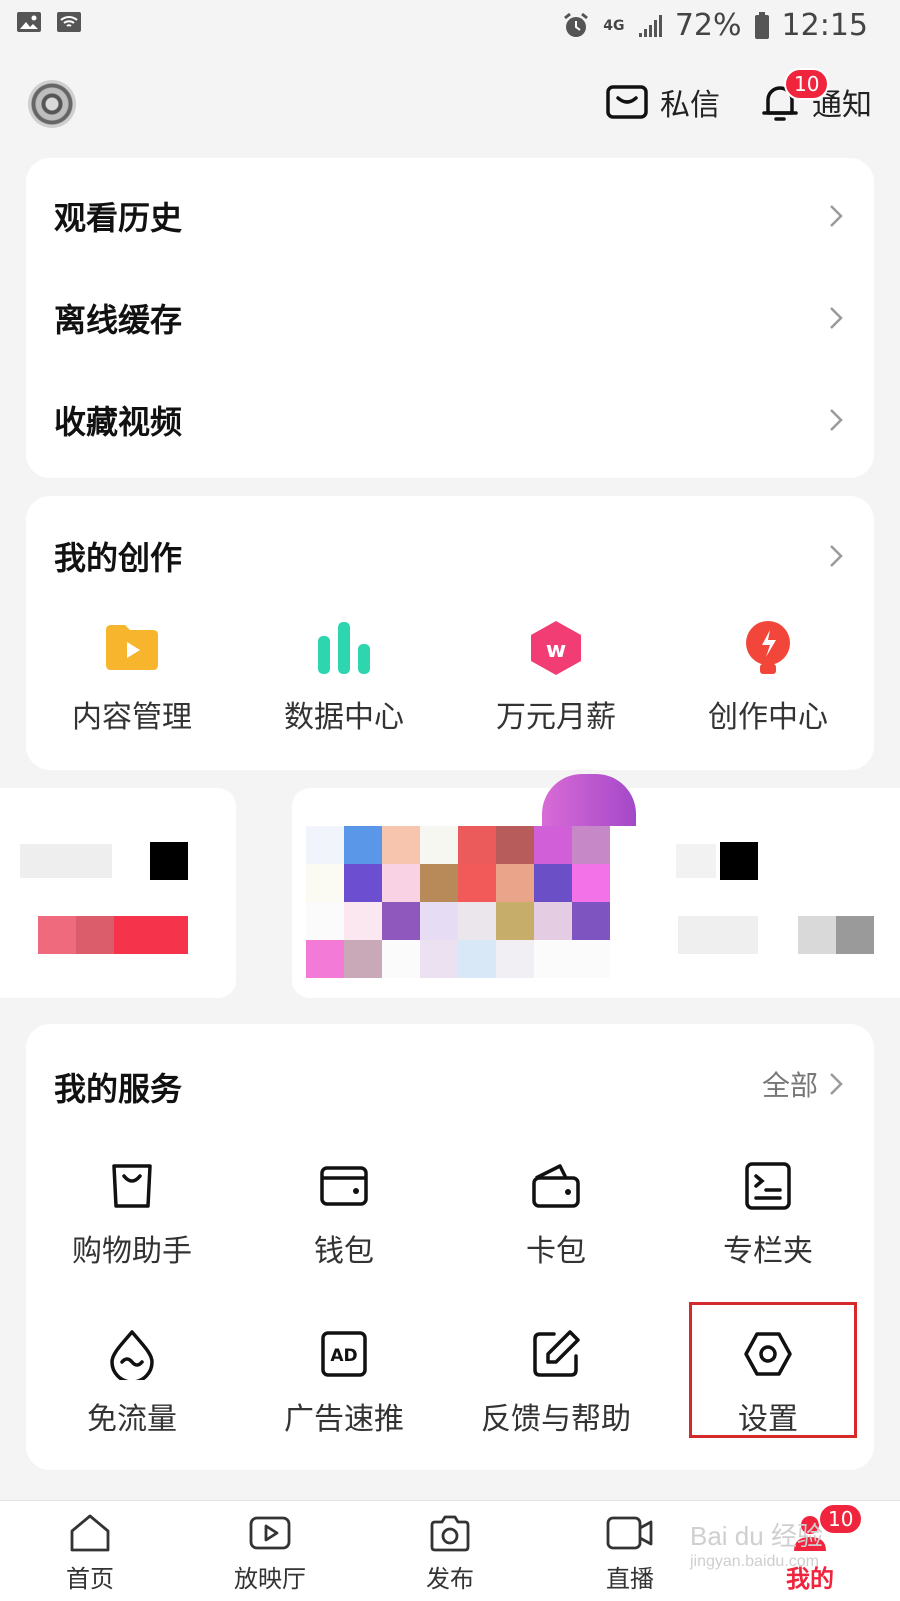 The image size is (900, 1601). I want to click on services-all-link: 全部, so click(803, 1084).